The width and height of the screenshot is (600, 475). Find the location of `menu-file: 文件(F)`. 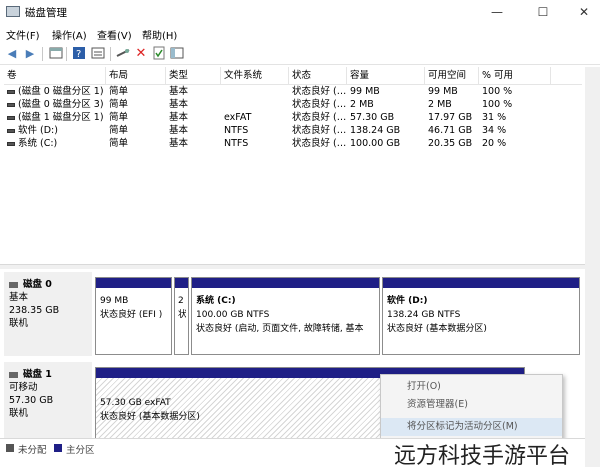

menu-file: 文件(F) is located at coordinates (23, 34).